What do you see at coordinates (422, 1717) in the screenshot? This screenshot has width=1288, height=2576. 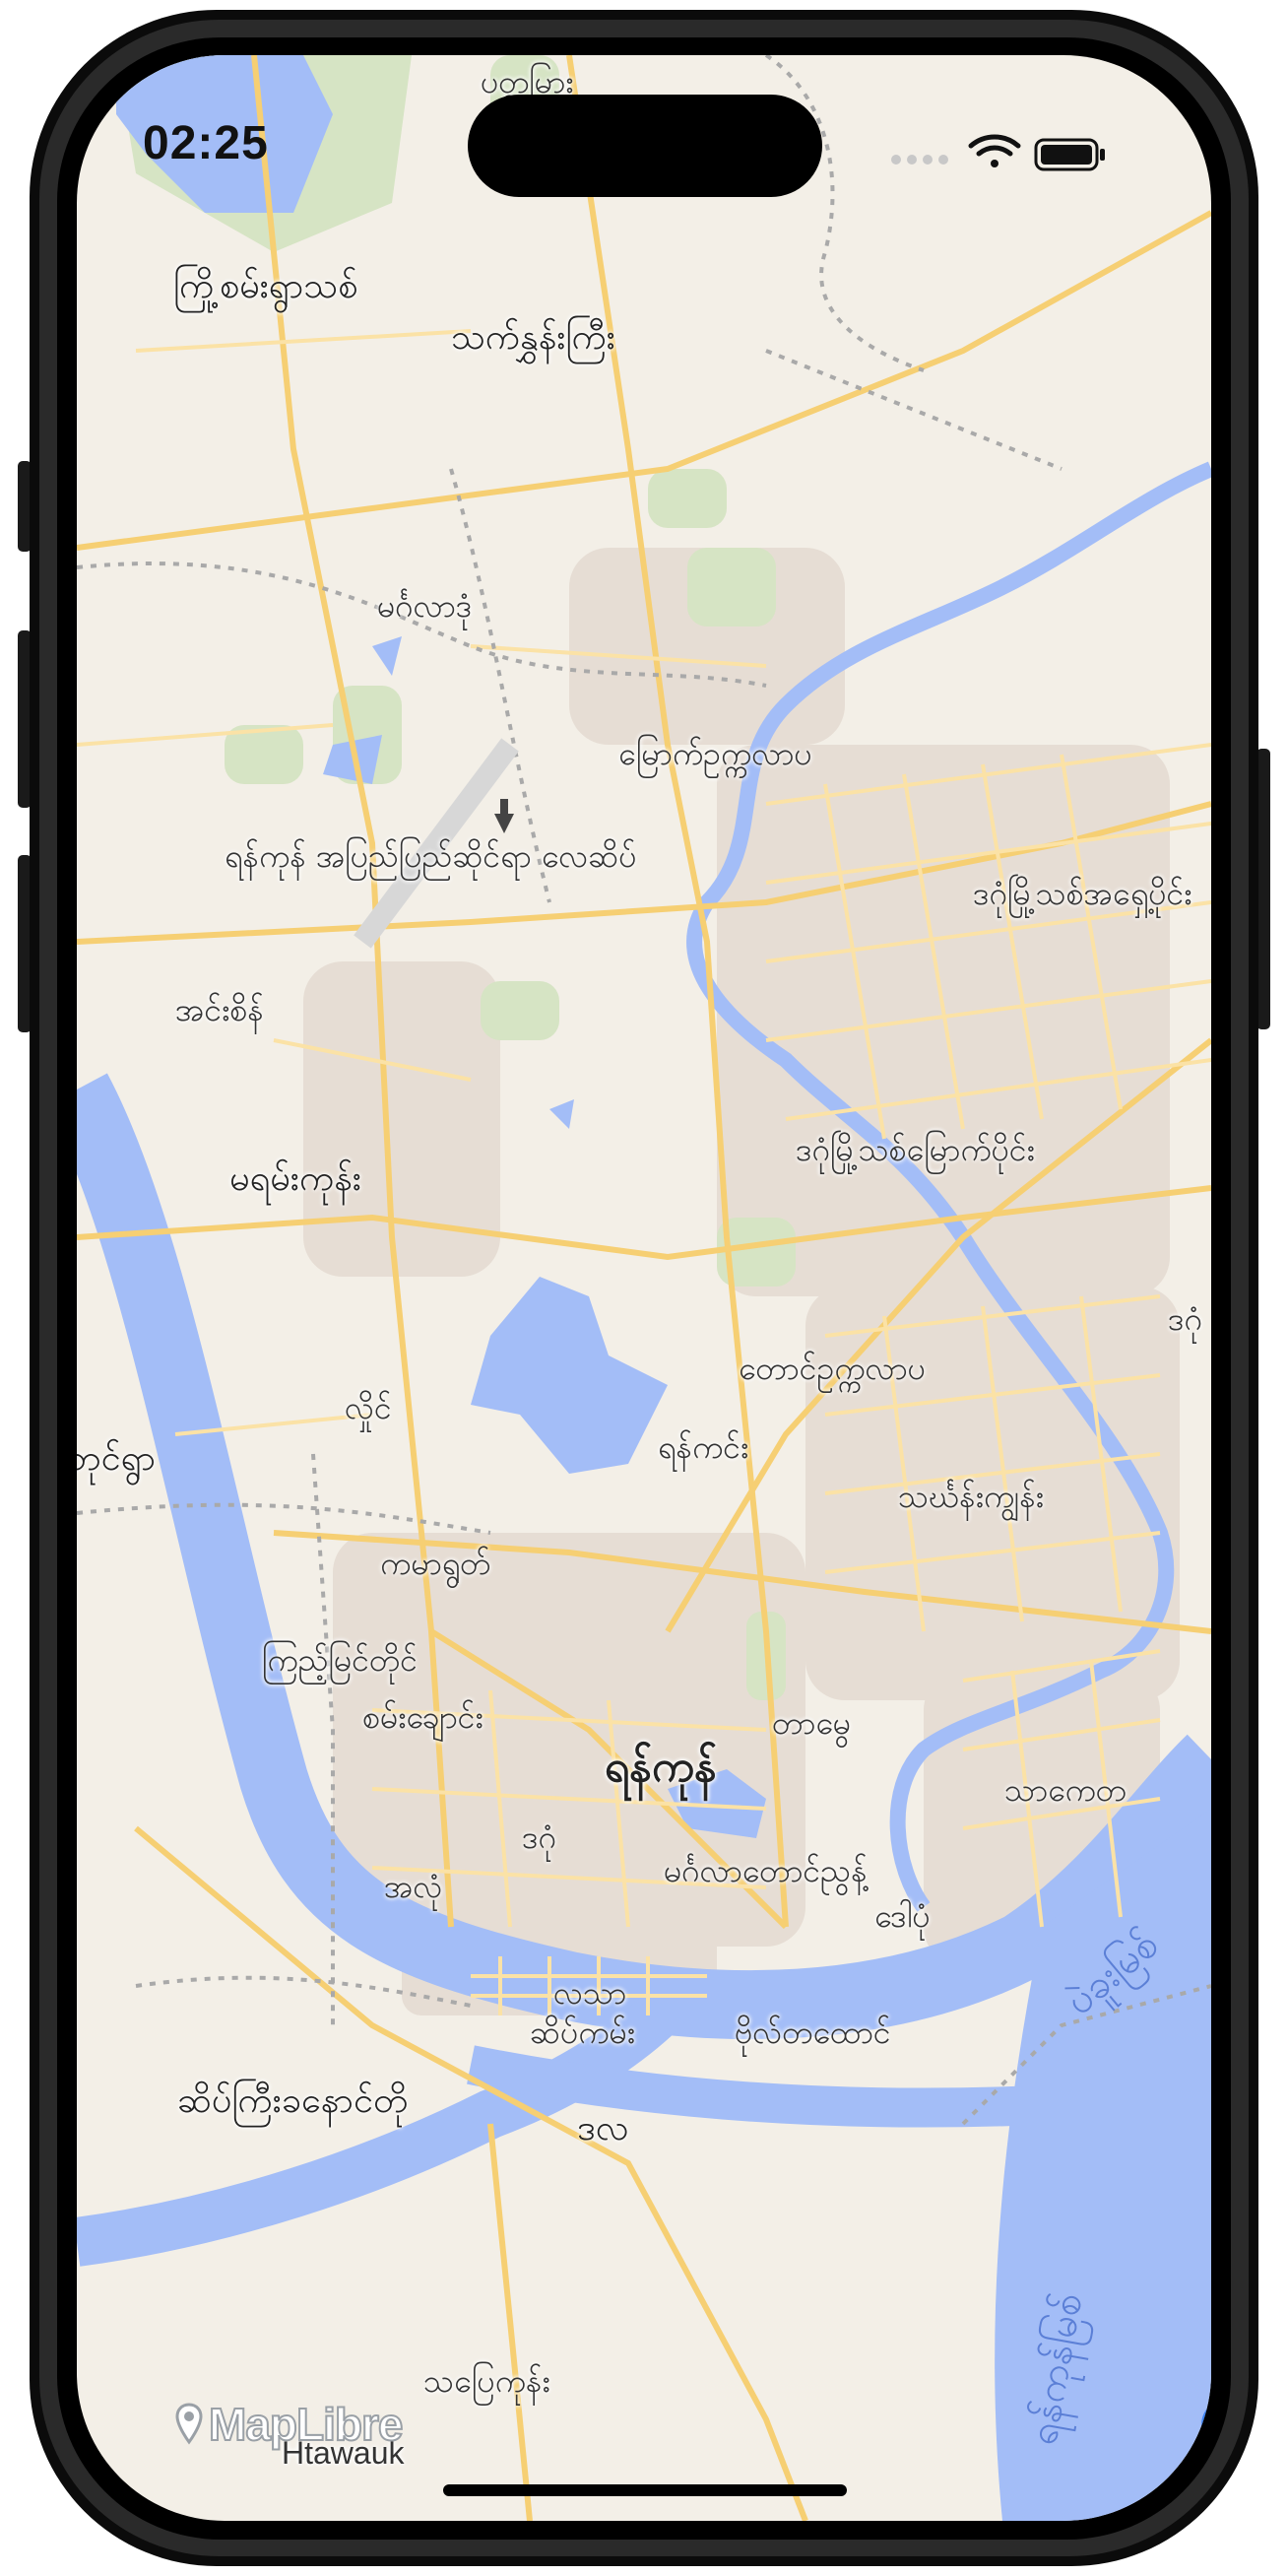 I see `label-sanchaung: စမ်းချောင်း` at bounding box center [422, 1717].